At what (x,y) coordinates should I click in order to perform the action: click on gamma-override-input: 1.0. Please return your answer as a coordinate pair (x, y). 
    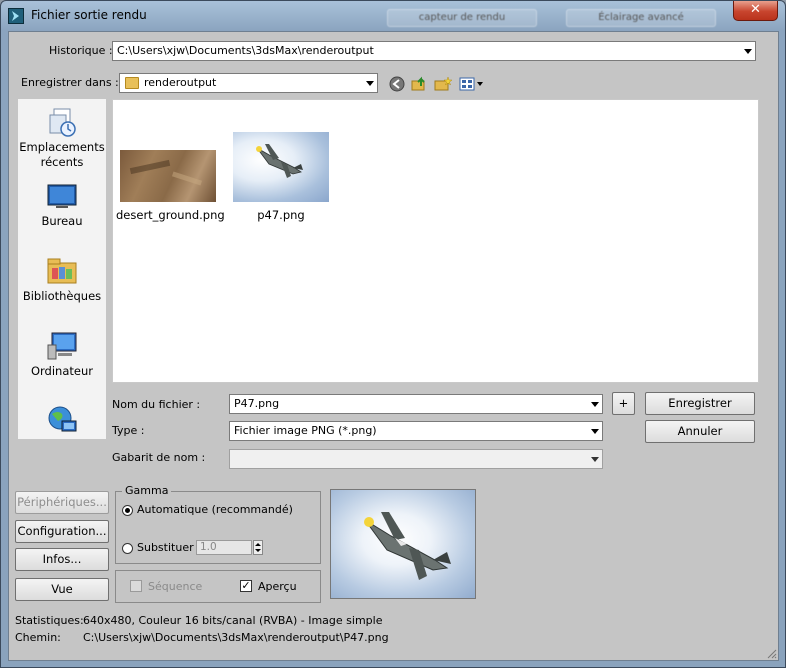
    Looking at the image, I should click on (224, 547).